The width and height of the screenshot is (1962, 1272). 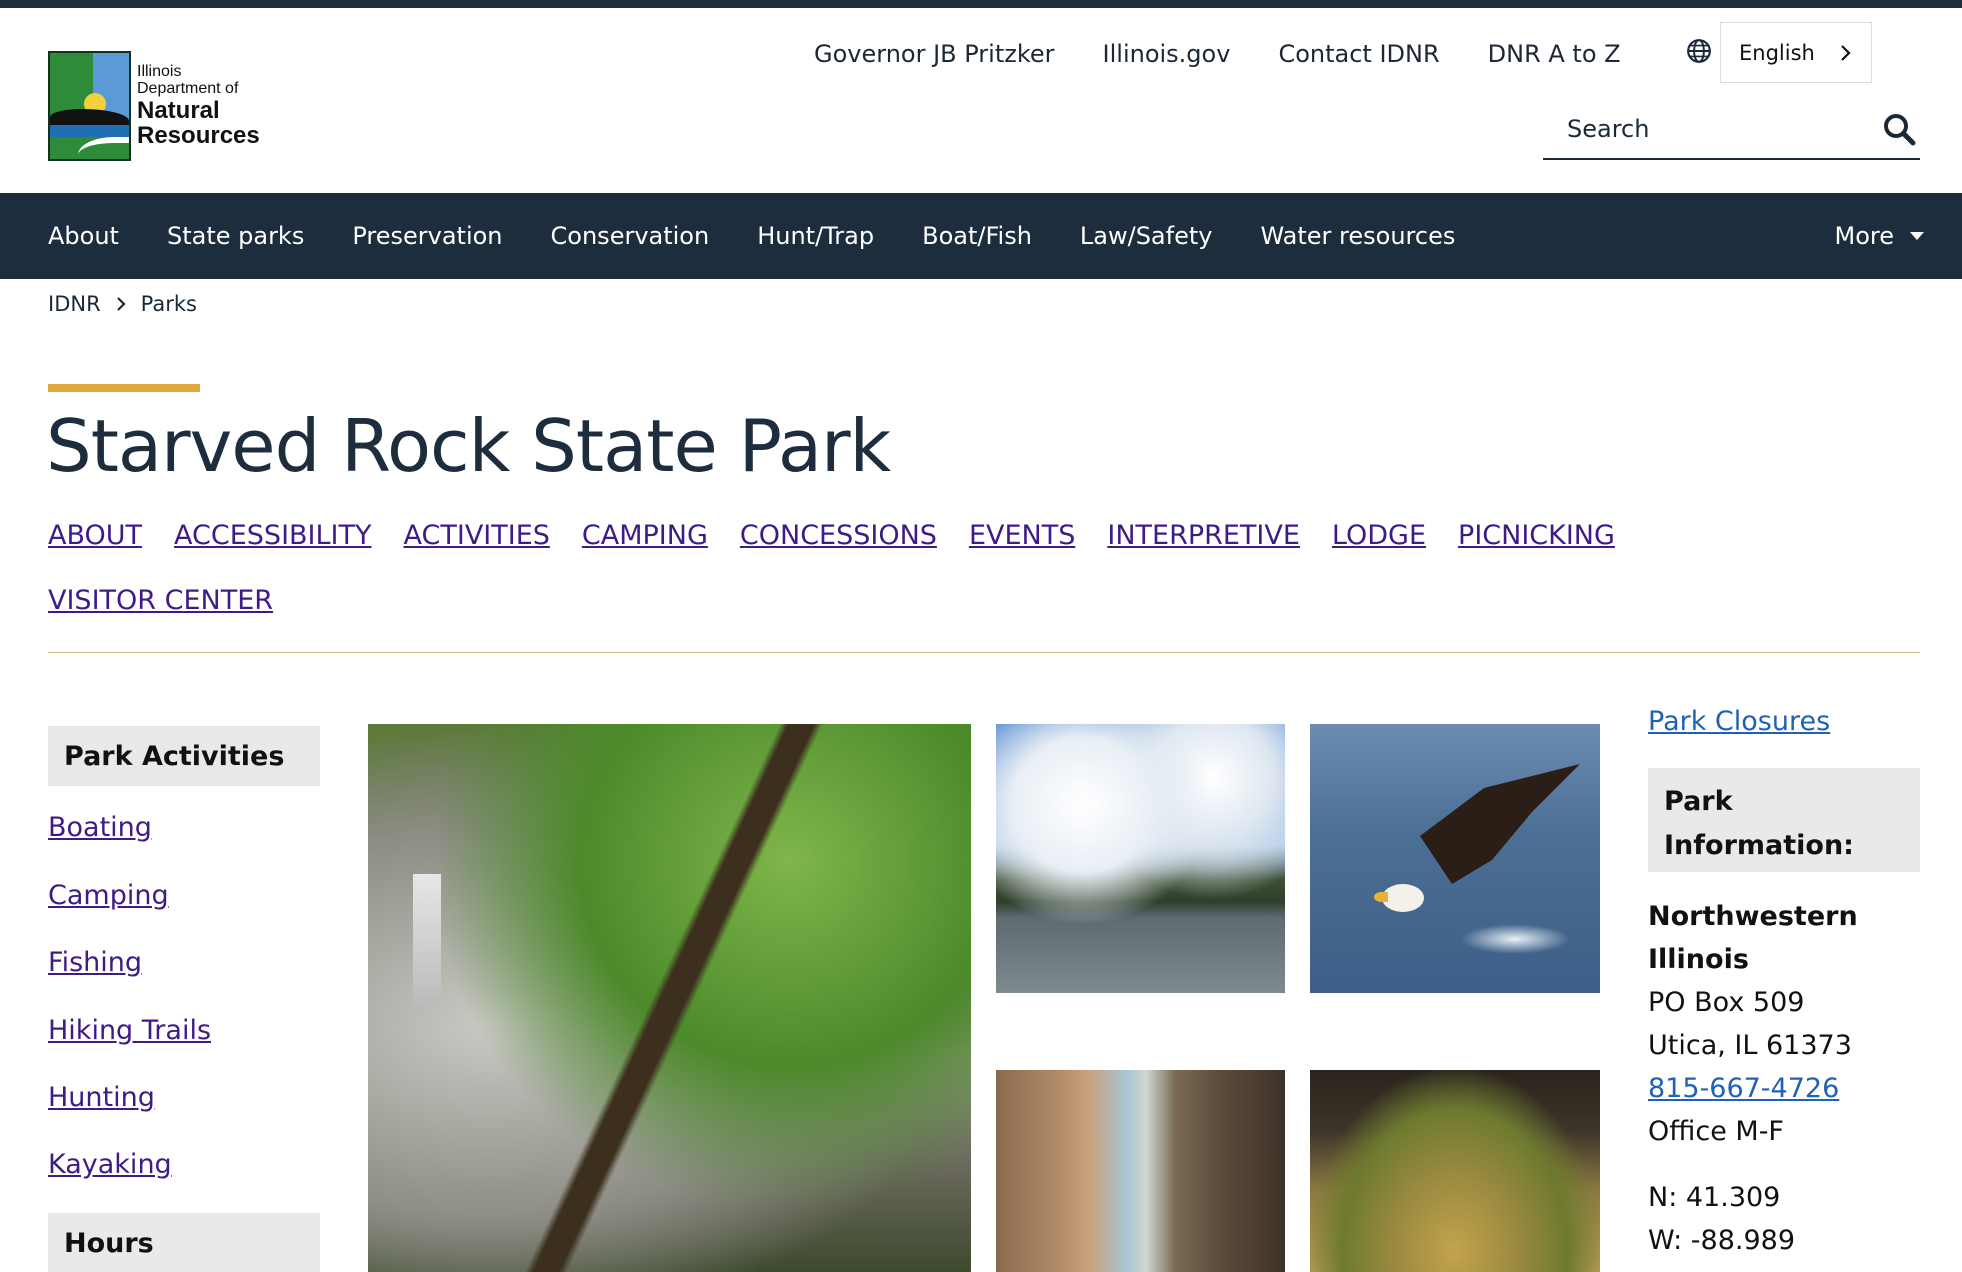 I want to click on breadcrumb: IDNR Parks, so click(x=122, y=304).